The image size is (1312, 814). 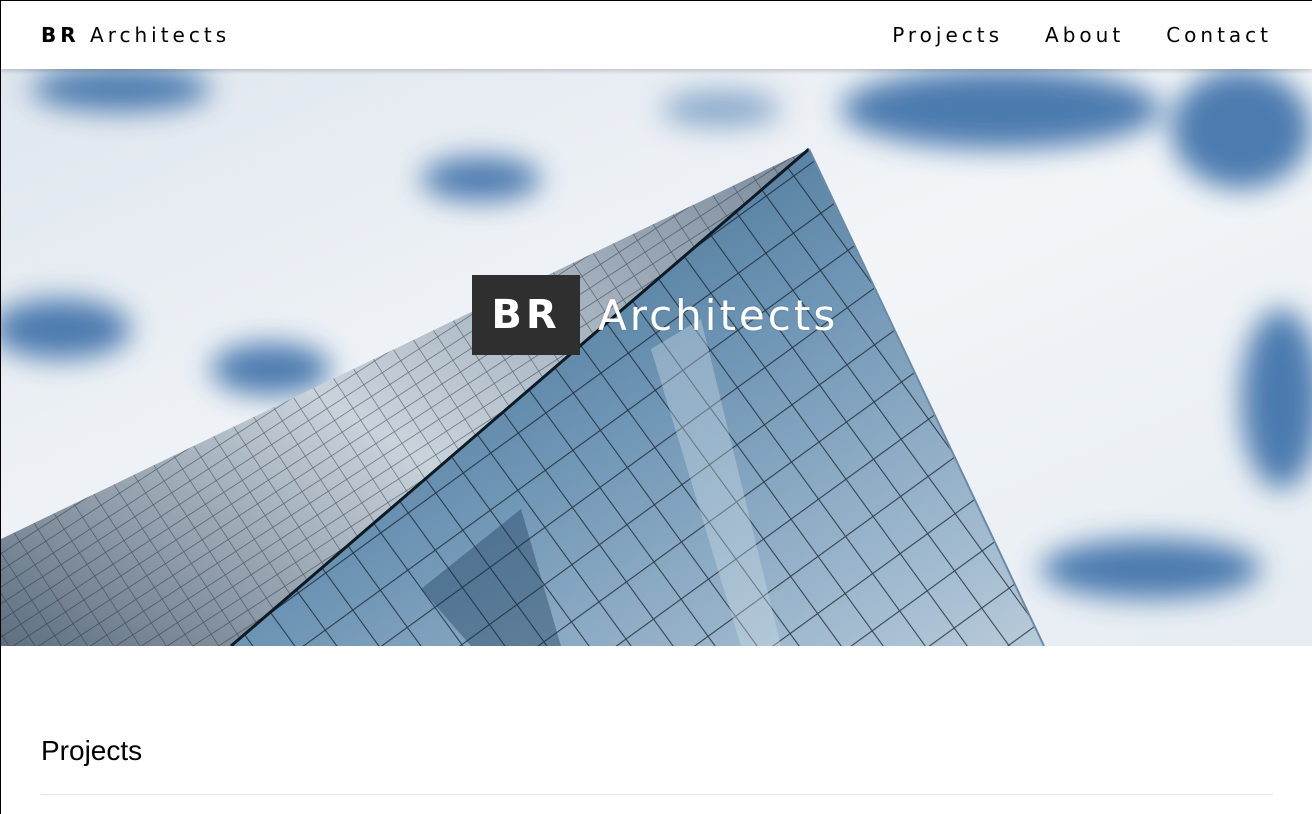 I want to click on nav-link-projects: Projects, so click(x=947, y=35).